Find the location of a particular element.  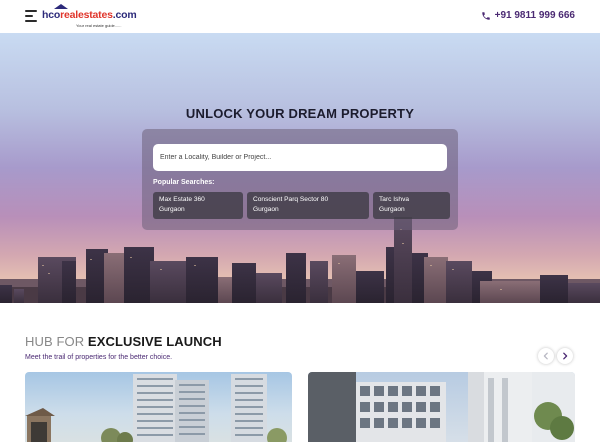

chevron-left-icon is located at coordinates (545, 356).